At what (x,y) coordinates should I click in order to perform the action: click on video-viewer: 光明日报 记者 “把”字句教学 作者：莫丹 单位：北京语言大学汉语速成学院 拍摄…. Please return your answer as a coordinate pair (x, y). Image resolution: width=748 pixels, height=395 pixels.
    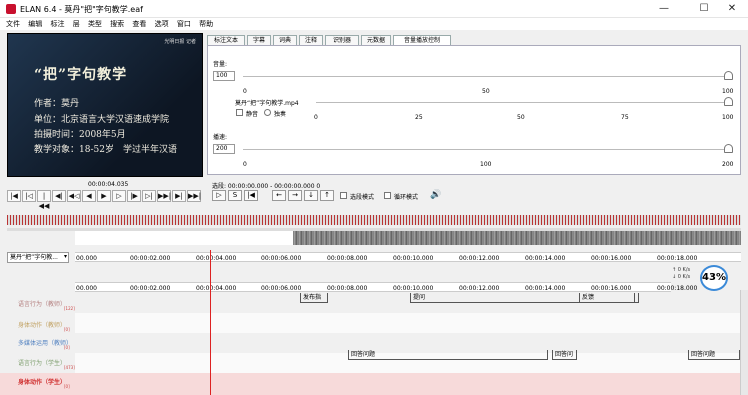
    Looking at the image, I should click on (105, 105).